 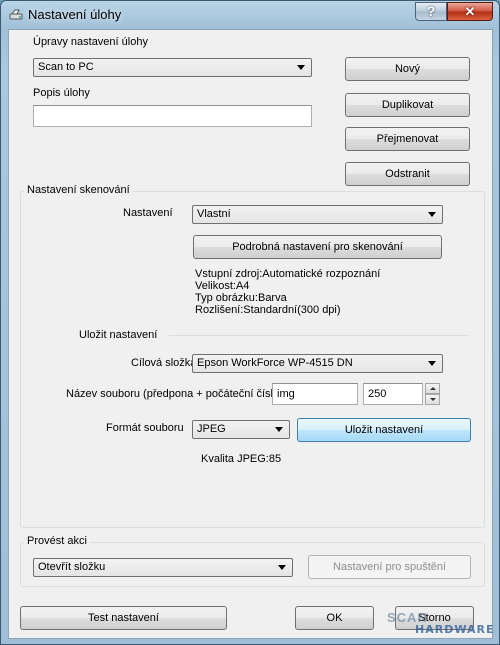 I want to click on action-group-title: Provést akci, so click(x=57, y=541).